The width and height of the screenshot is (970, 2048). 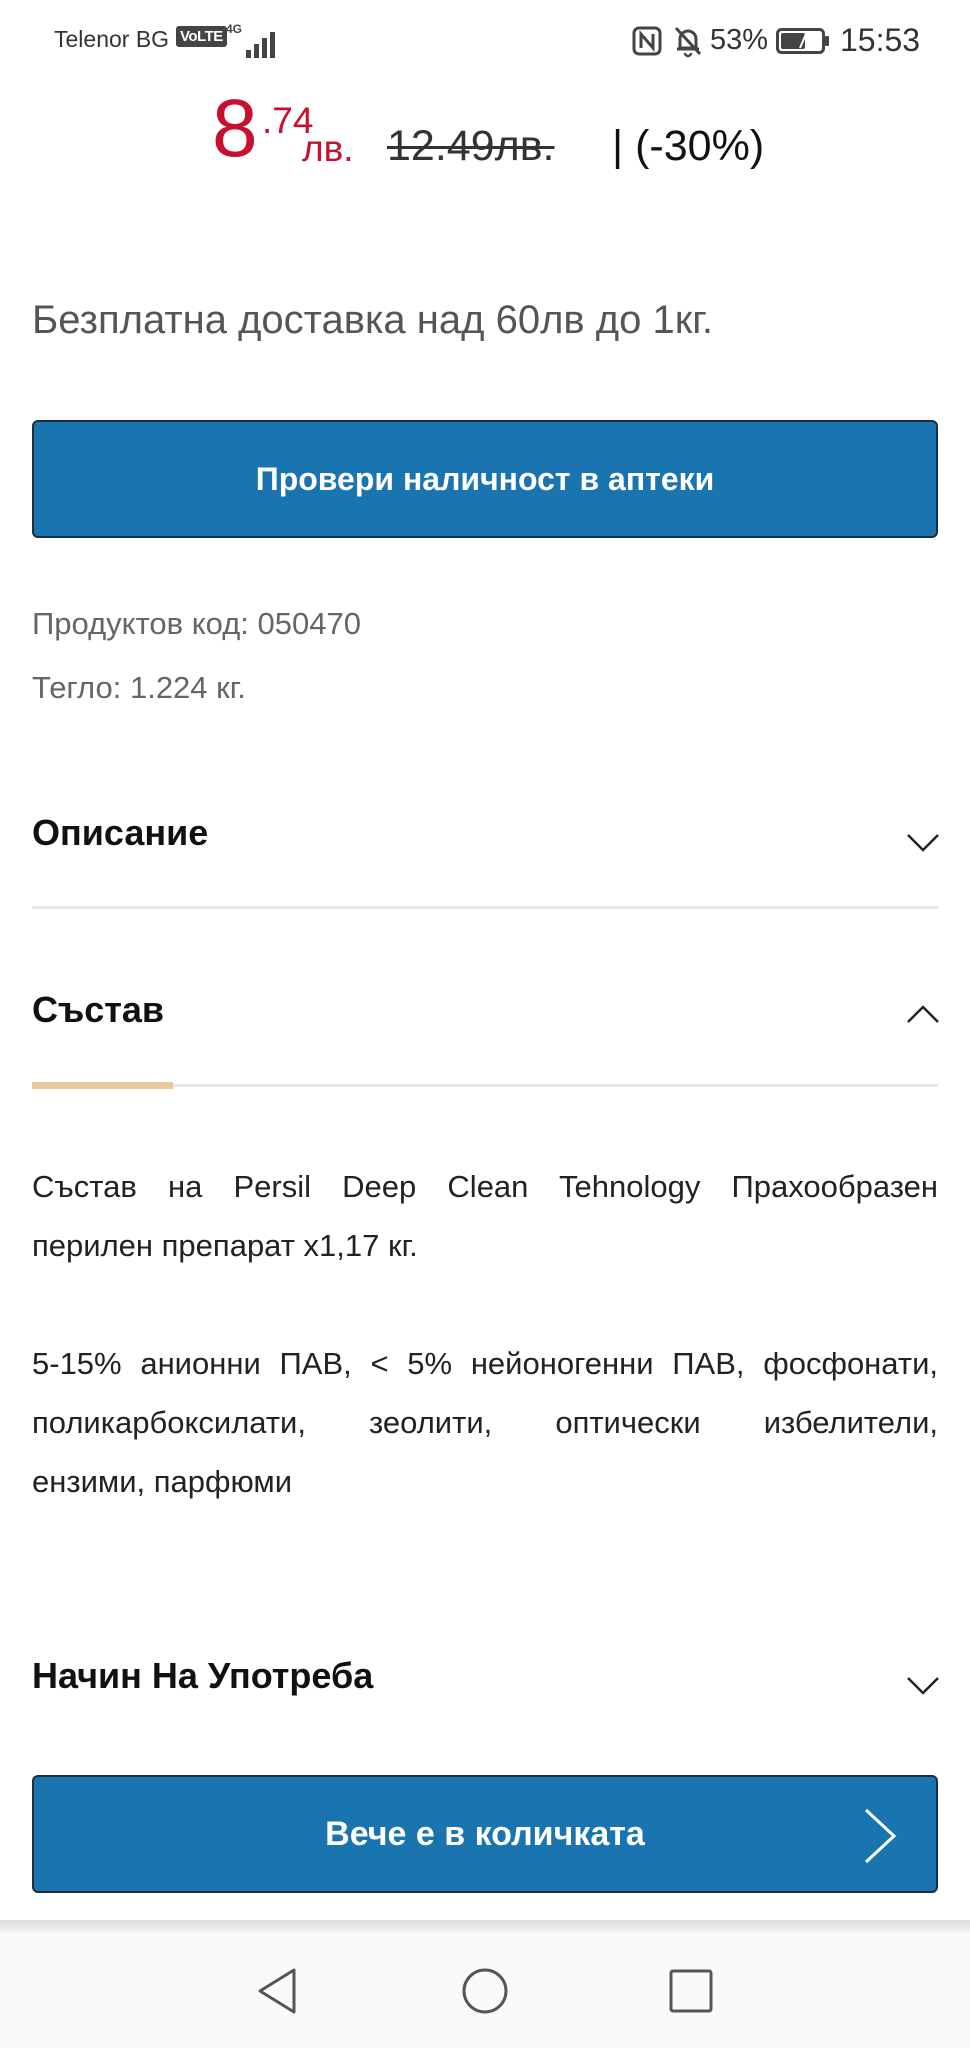 I want to click on accordion-usage-title: Начин На Употреба, so click(x=202, y=1676).